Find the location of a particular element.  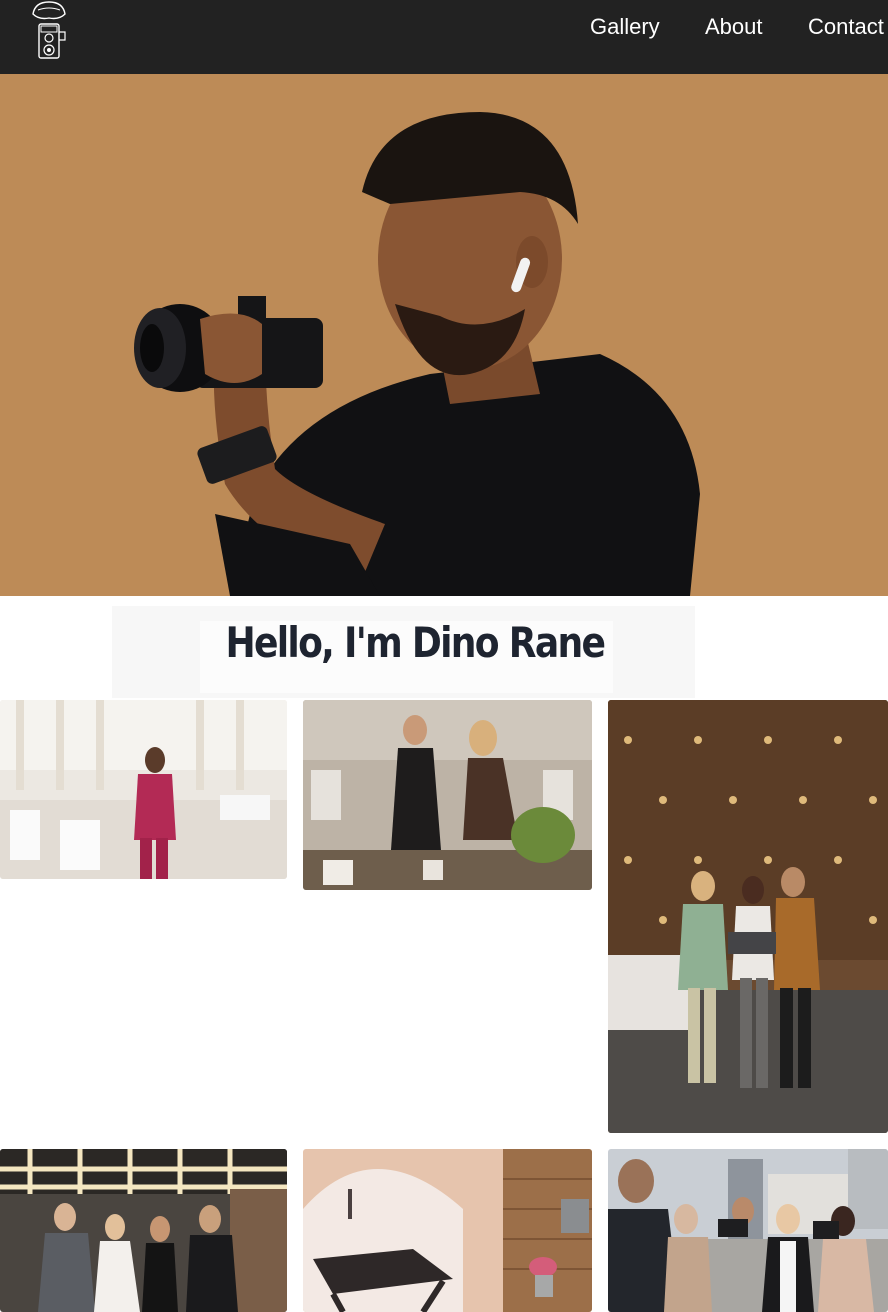

nav-link-about: About is located at coordinates (734, 27).